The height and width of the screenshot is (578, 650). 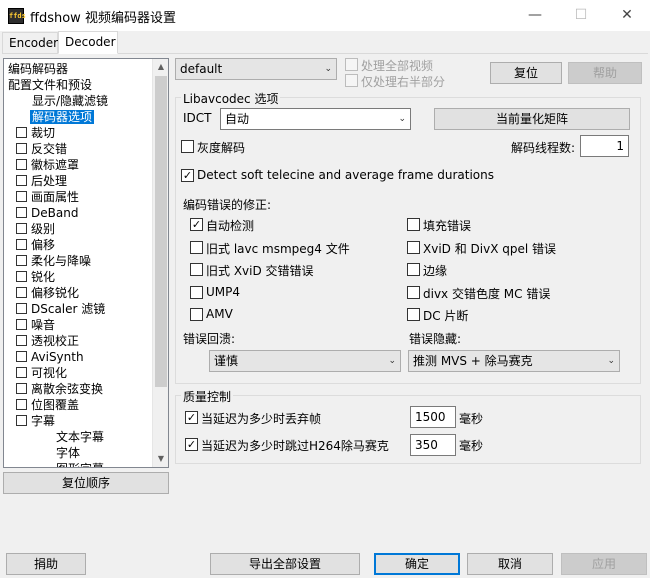 What do you see at coordinates (351, 80) in the screenshot?
I see `process-right-half-checkbox` at bounding box center [351, 80].